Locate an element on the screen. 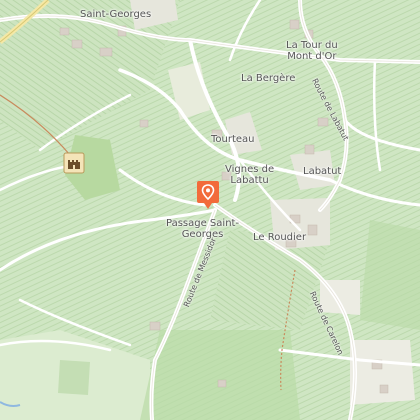  place-label-la-tour-du-mont-dor: La Tour du Mont d'Or is located at coordinates (312, 51).